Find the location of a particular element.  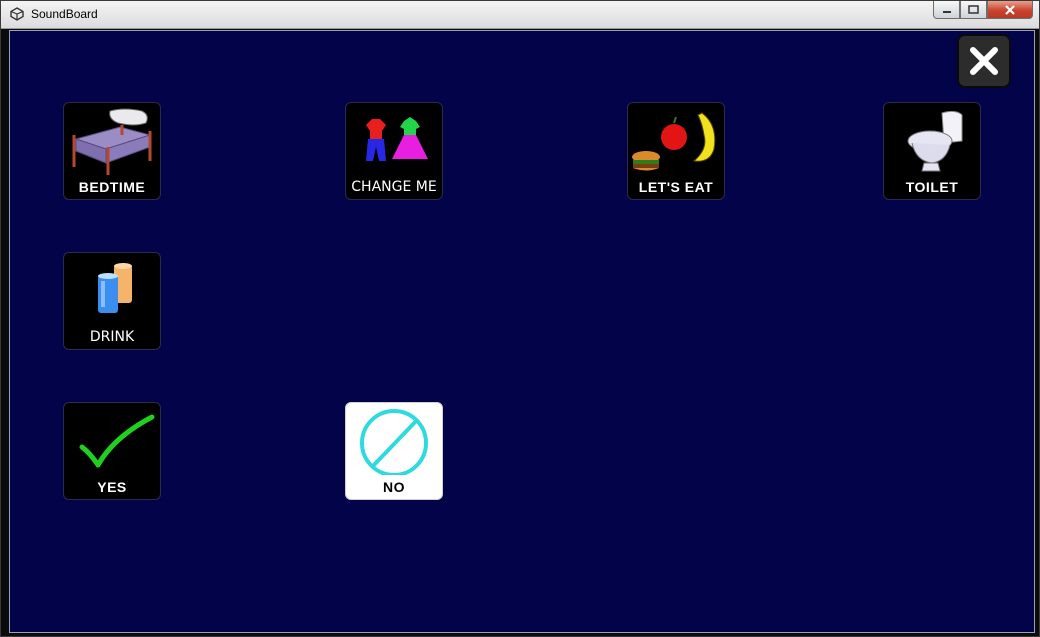

tile-bedtime: BEDTIME is located at coordinates (112, 151).